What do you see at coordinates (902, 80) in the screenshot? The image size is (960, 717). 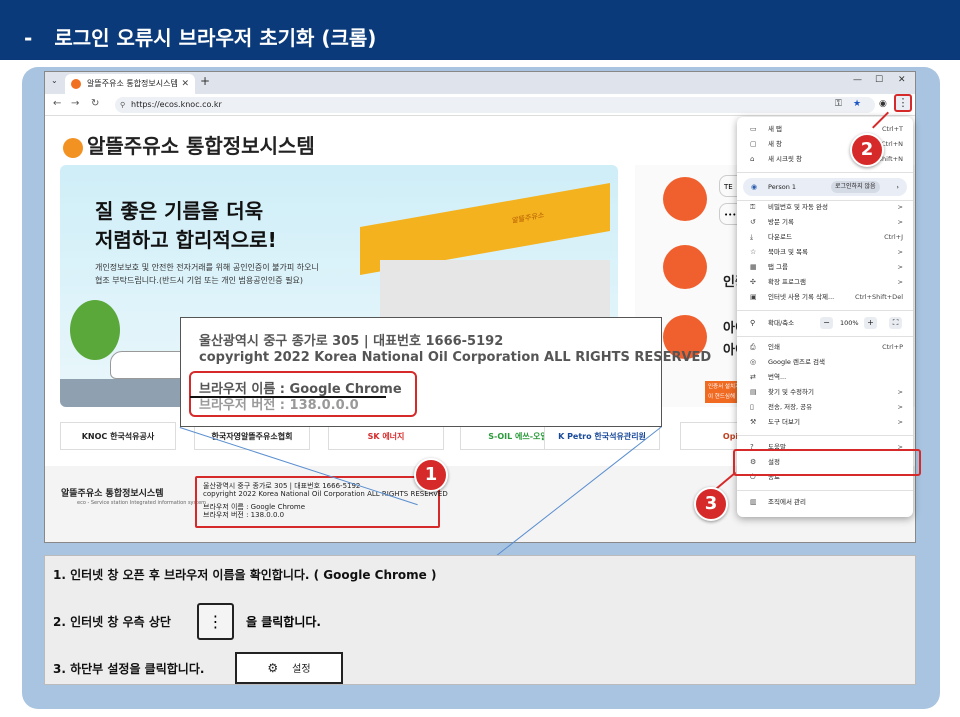 I see `close-window-icon: ✕` at bounding box center [902, 80].